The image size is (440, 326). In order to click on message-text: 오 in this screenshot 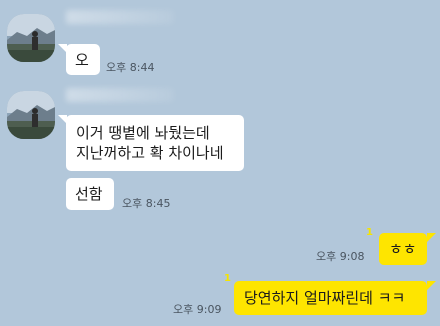, I will do `click(82, 59)`.